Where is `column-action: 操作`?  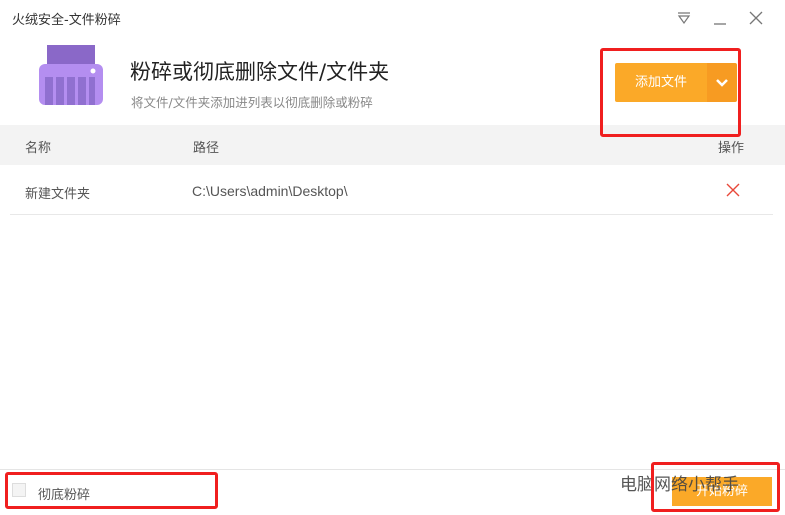
column-action: 操作 is located at coordinates (731, 148).